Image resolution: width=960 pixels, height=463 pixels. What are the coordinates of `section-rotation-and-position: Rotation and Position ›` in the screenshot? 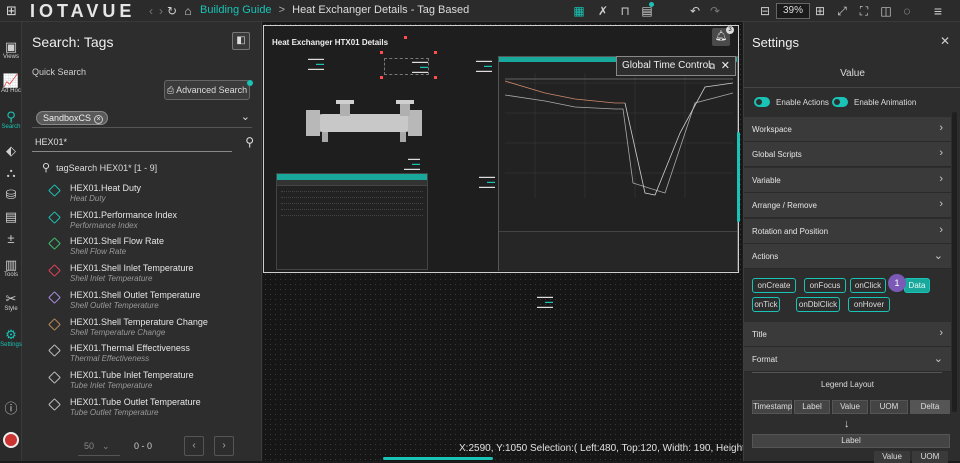 It's located at (847, 231).